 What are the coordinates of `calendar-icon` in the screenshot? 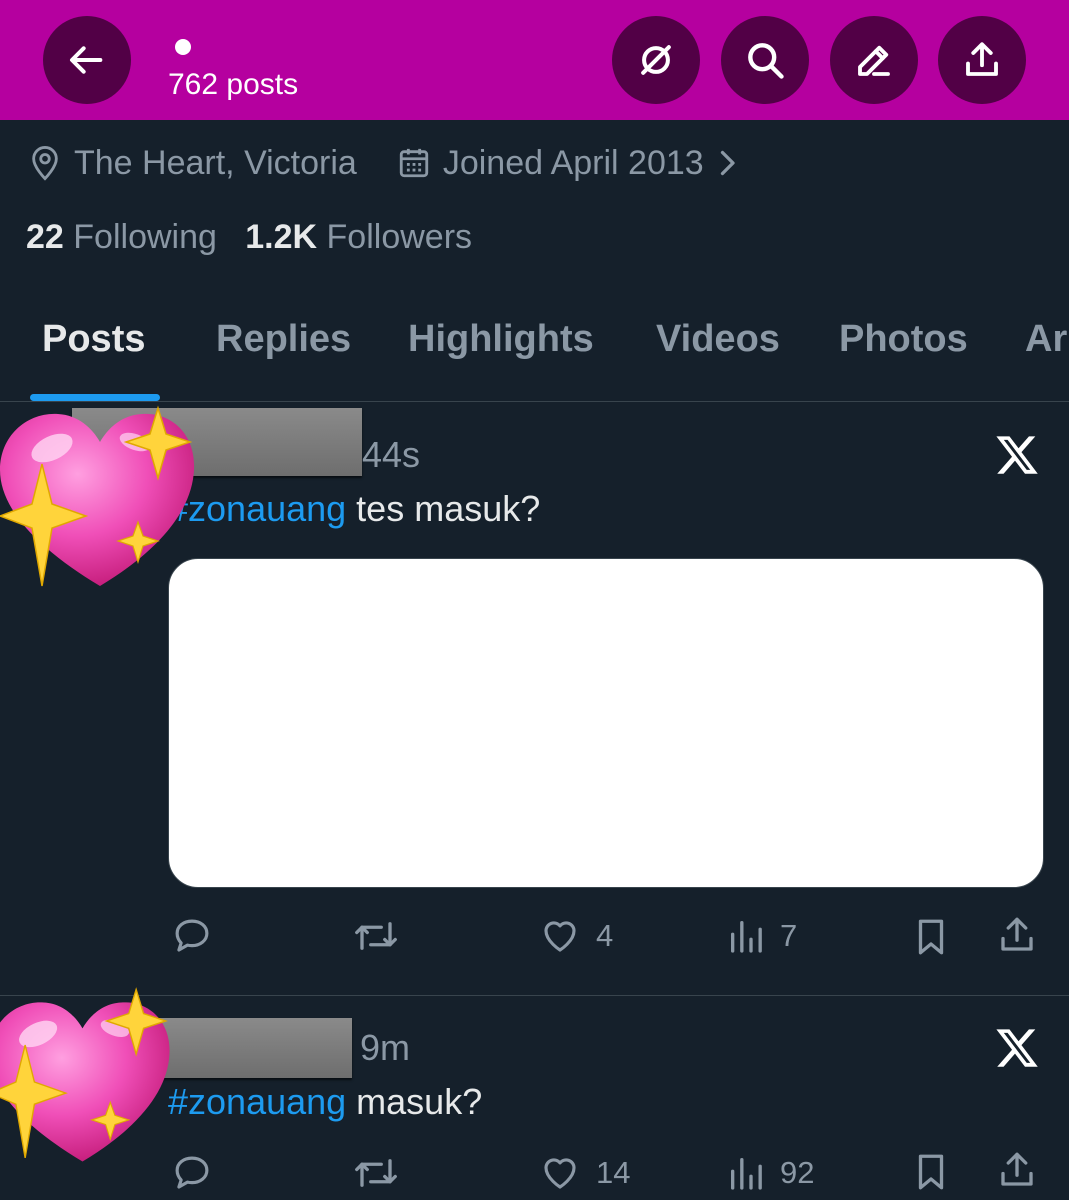 It's located at (413, 163).